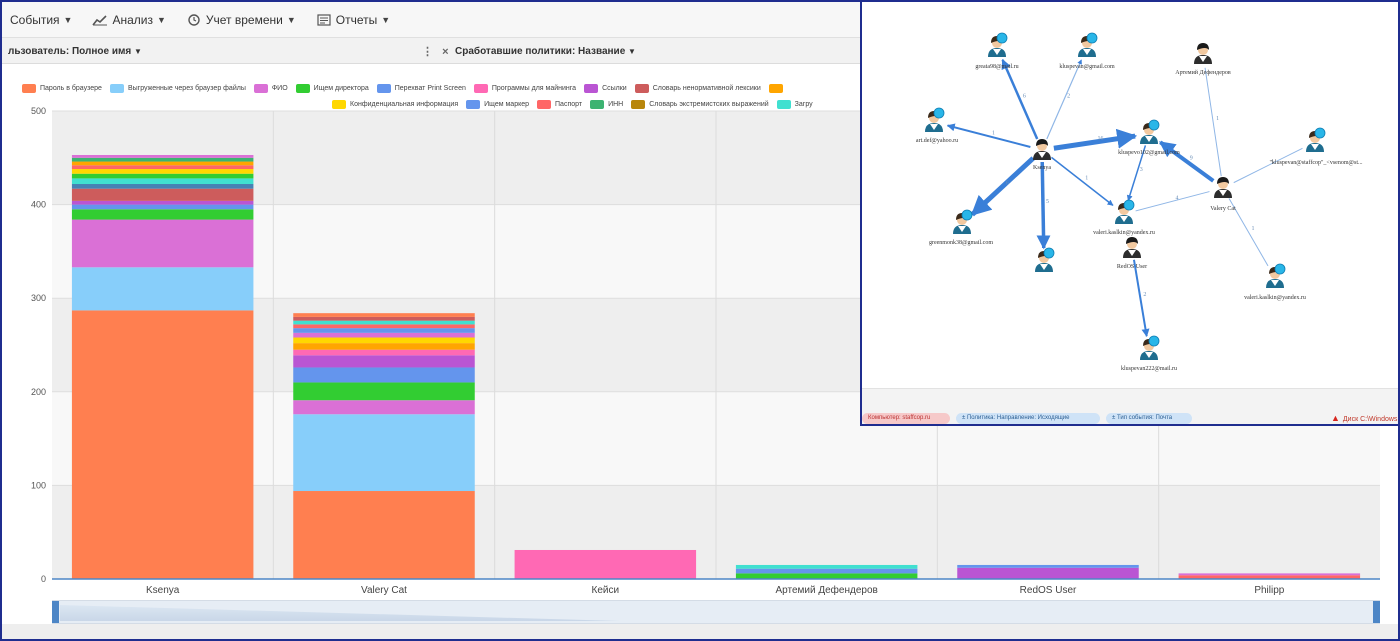 This screenshot has width=1400, height=641. I want to click on node-label: greenmonk38@gmail.com, so click(961, 243).